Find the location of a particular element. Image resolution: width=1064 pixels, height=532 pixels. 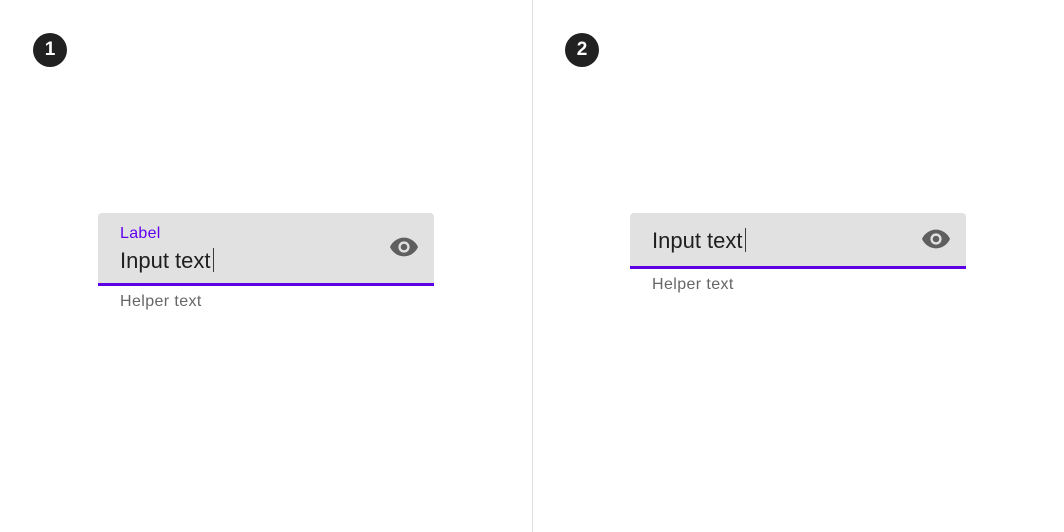

step-badge-2: 2 is located at coordinates (582, 50).